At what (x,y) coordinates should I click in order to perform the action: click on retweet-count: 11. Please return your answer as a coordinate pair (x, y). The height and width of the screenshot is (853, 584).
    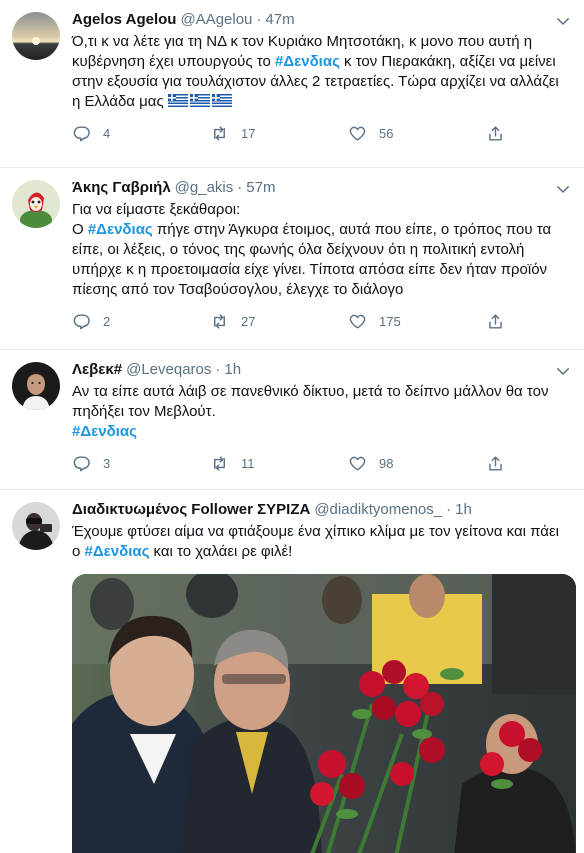
    Looking at the image, I should click on (248, 463).